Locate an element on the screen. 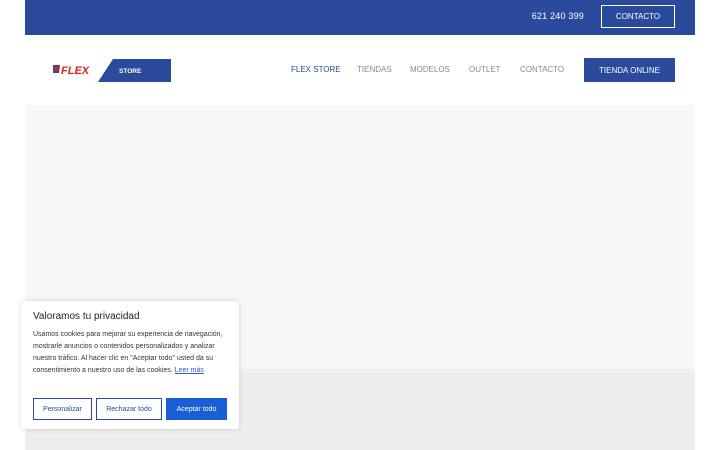 The height and width of the screenshot is (450, 720). flex-store-logo: FLEX STORE is located at coordinates (112, 70).